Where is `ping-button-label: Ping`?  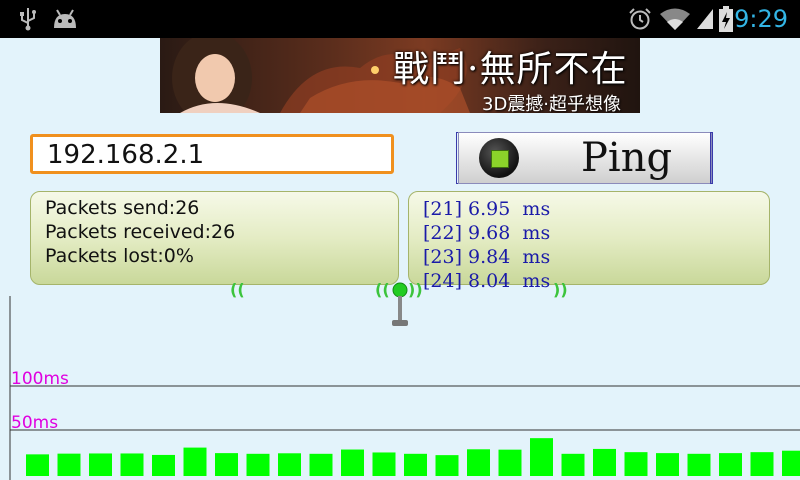 ping-button-label: Ping is located at coordinates (627, 158).